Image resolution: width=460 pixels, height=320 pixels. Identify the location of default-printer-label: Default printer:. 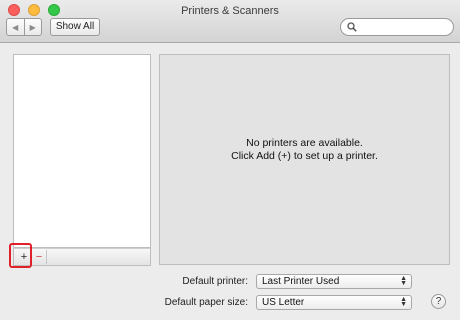
(215, 281).